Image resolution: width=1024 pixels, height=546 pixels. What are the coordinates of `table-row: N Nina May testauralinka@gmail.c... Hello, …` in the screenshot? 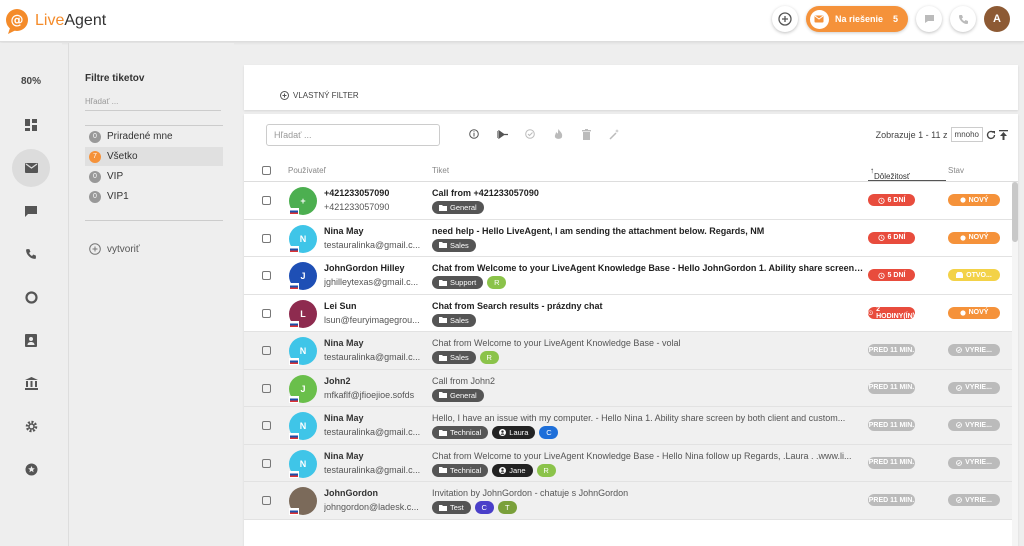 It's located at (631, 426).